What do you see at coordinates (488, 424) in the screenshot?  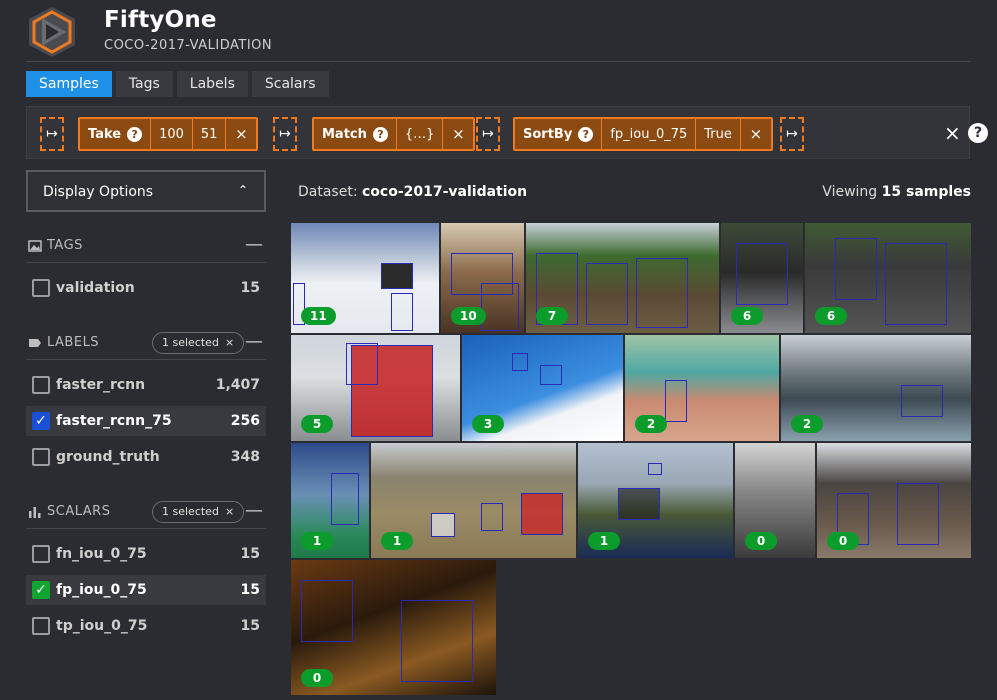 I see `sample-label-count-badge: 3` at bounding box center [488, 424].